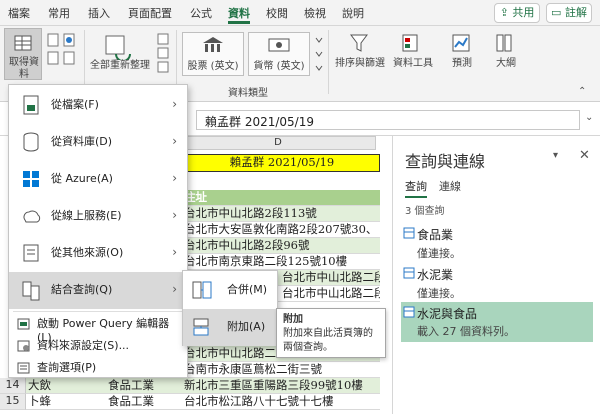 The height and width of the screenshot is (414, 600). Describe the element at coordinates (461, 43) in the screenshot. I see `forecast-icon` at that location.